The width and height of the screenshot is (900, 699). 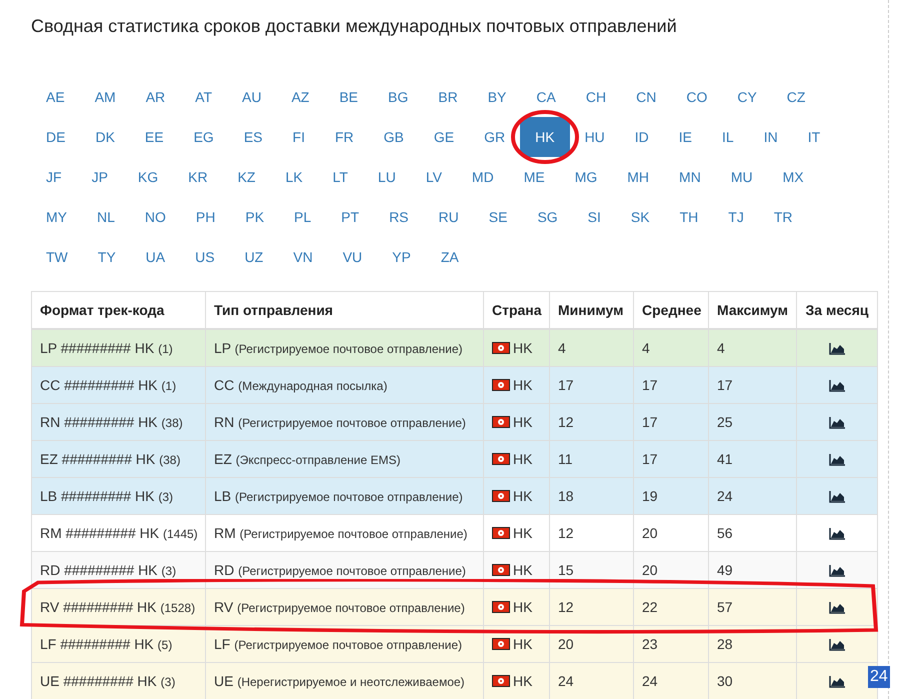 What do you see at coordinates (650, 644) in the screenshot?
I see `avg-days: 23` at bounding box center [650, 644].